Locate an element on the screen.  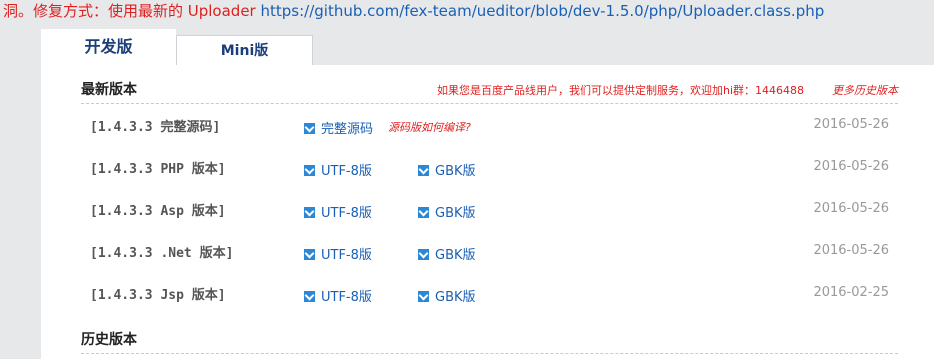
tab-mini: Mini版 is located at coordinates (244, 50).